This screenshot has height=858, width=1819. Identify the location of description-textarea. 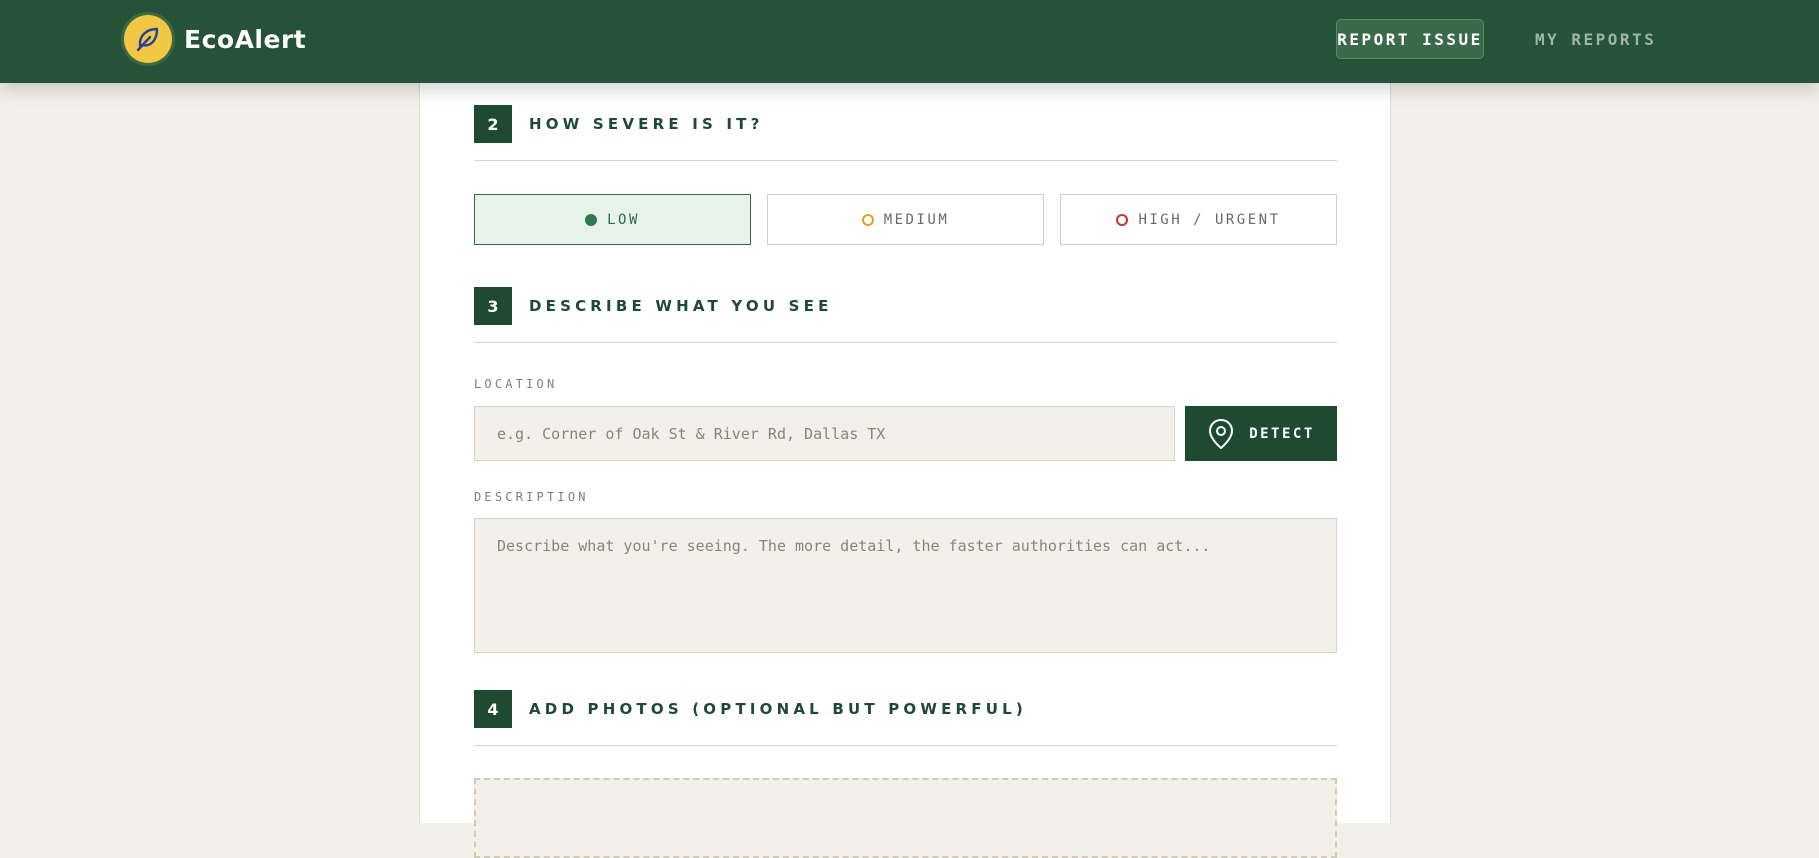
(905, 585).